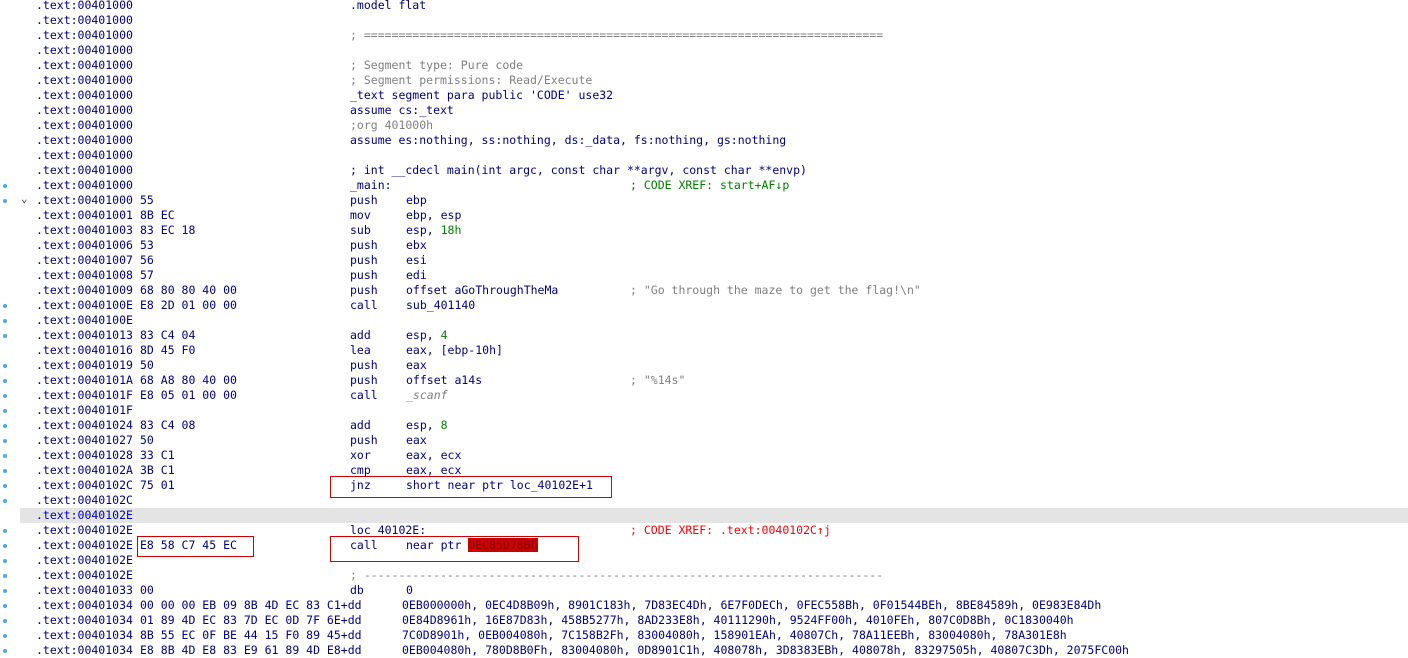  What do you see at coordinates (360, 215) in the screenshot?
I see `mnemonic: mov` at bounding box center [360, 215].